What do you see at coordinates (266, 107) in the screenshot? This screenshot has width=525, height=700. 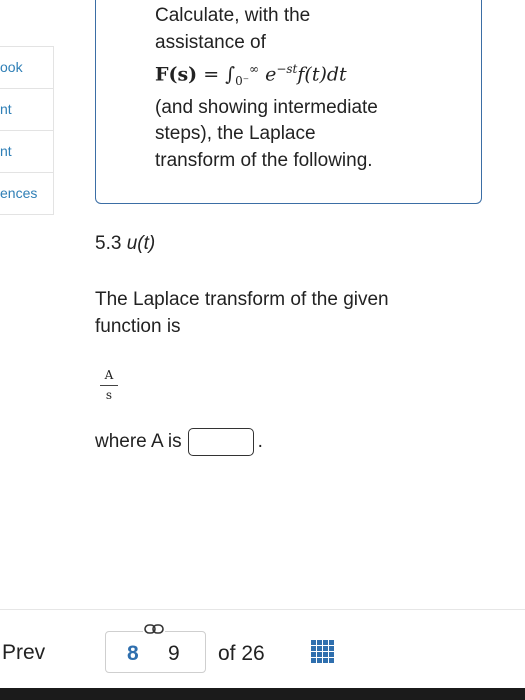 I see `question-line: (and showing intermediate` at bounding box center [266, 107].